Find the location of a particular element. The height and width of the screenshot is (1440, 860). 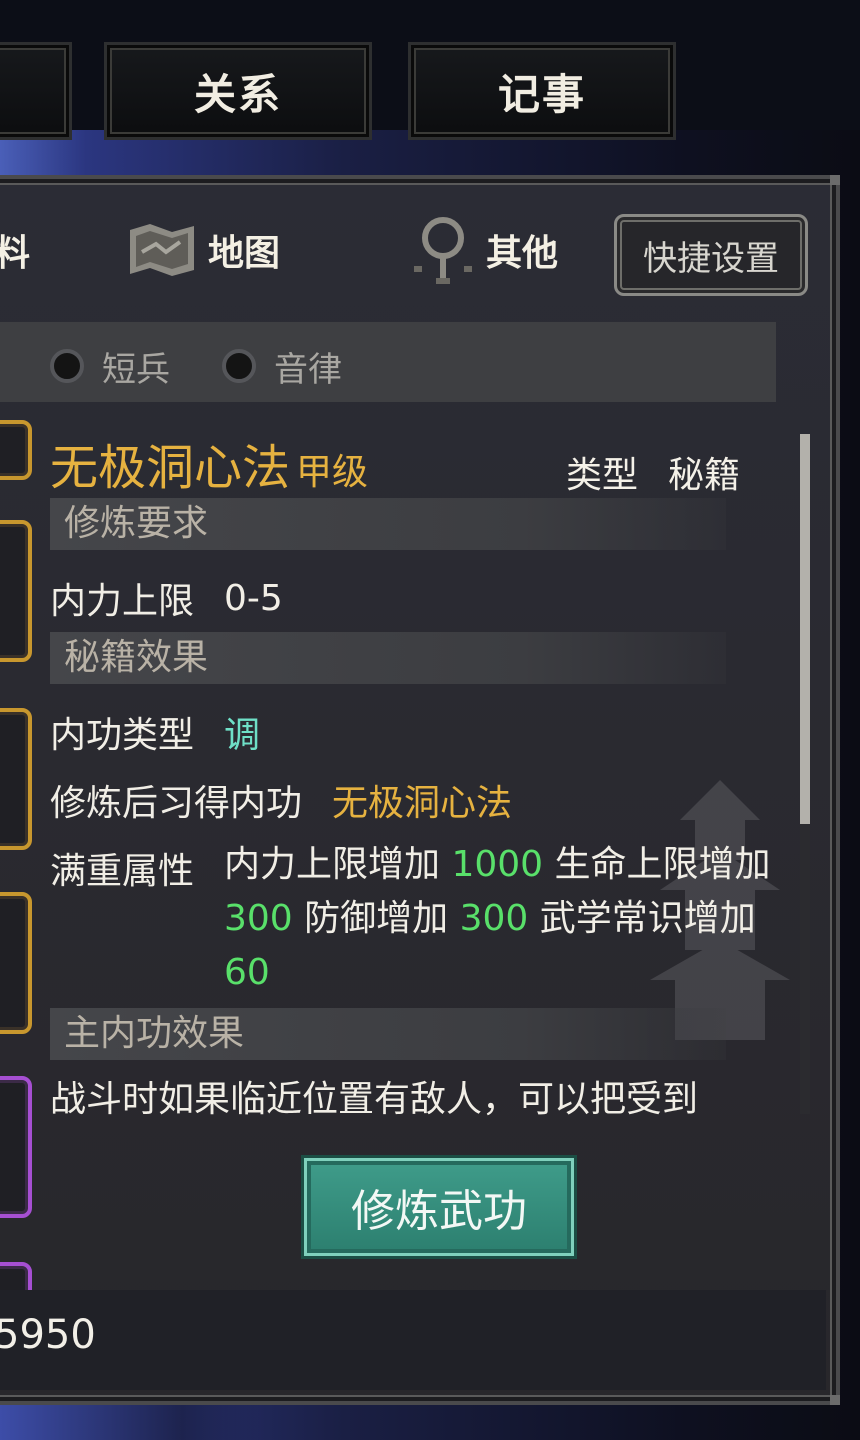

map-icon is located at coordinates (162, 250).